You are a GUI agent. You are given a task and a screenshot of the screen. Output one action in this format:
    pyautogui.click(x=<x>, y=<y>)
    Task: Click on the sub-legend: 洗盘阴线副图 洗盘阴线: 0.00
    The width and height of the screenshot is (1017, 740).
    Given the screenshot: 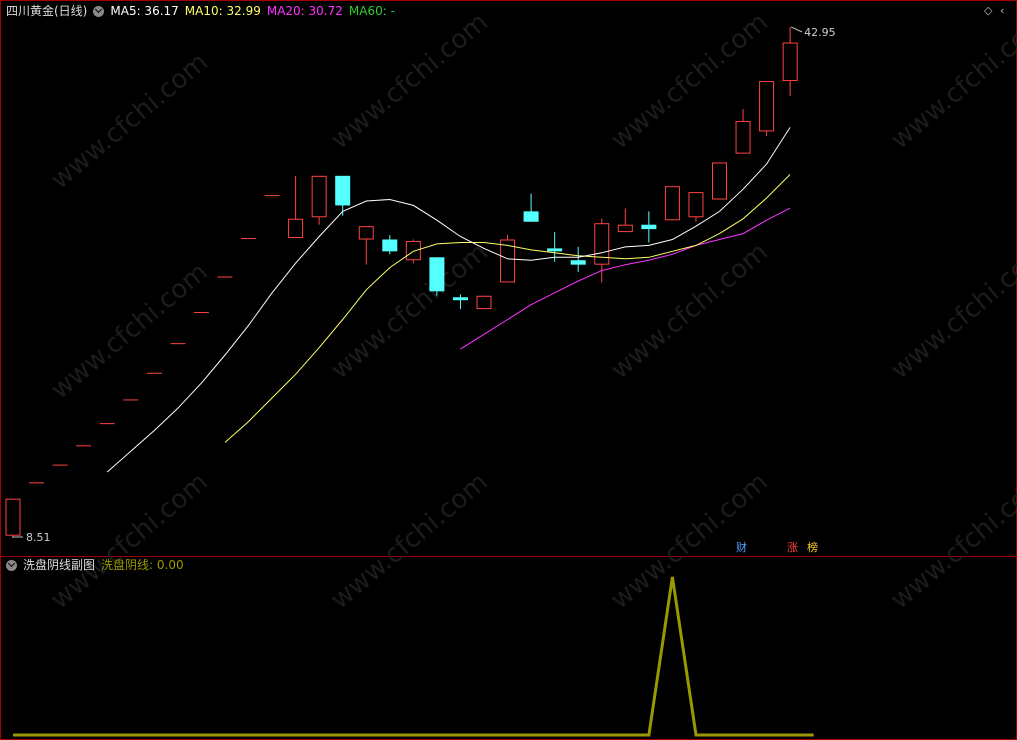 What is the action you would take?
    pyautogui.click(x=98, y=565)
    